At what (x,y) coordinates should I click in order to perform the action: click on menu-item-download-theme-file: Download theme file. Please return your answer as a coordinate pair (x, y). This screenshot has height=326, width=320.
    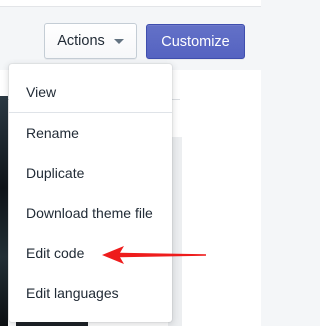
    Looking at the image, I should click on (90, 213).